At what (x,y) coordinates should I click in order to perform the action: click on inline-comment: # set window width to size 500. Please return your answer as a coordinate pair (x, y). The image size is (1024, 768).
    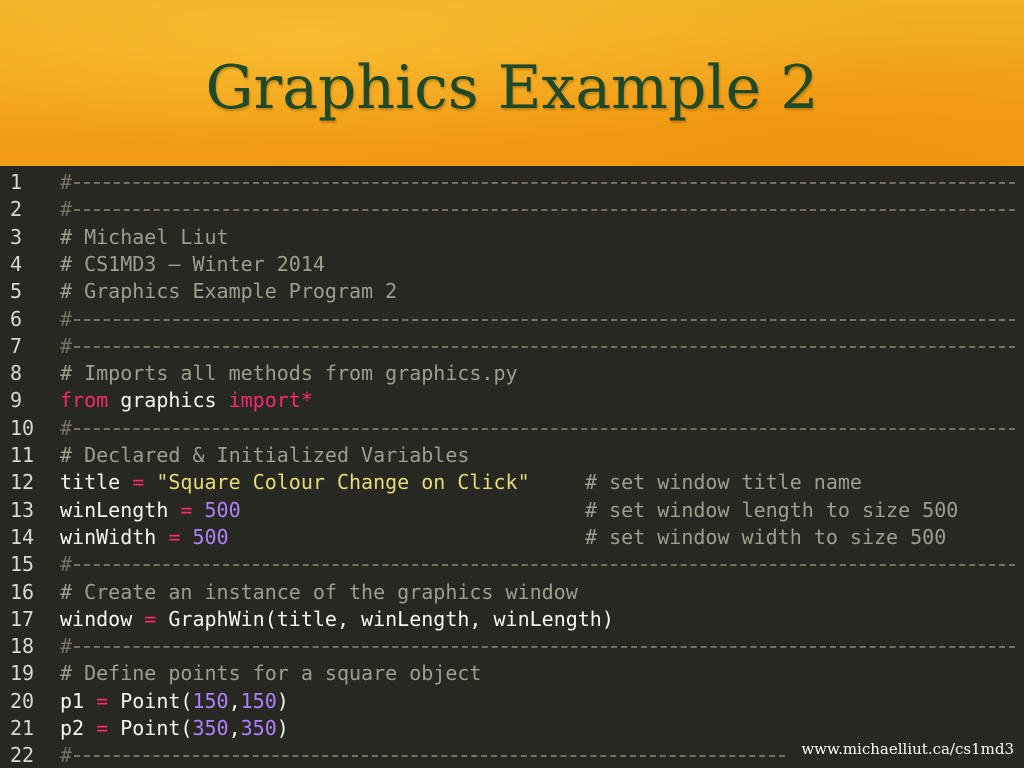
    Looking at the image, I should click on (766, 536).